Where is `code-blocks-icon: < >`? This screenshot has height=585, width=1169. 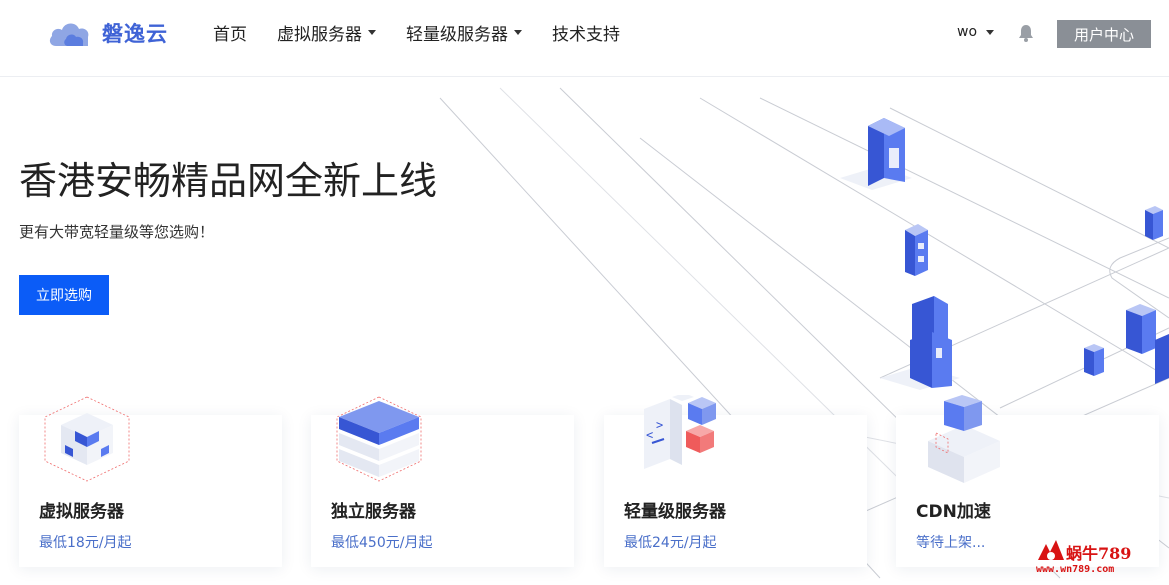
code-blocks-icon: < > is located at coordinates (680, 432).